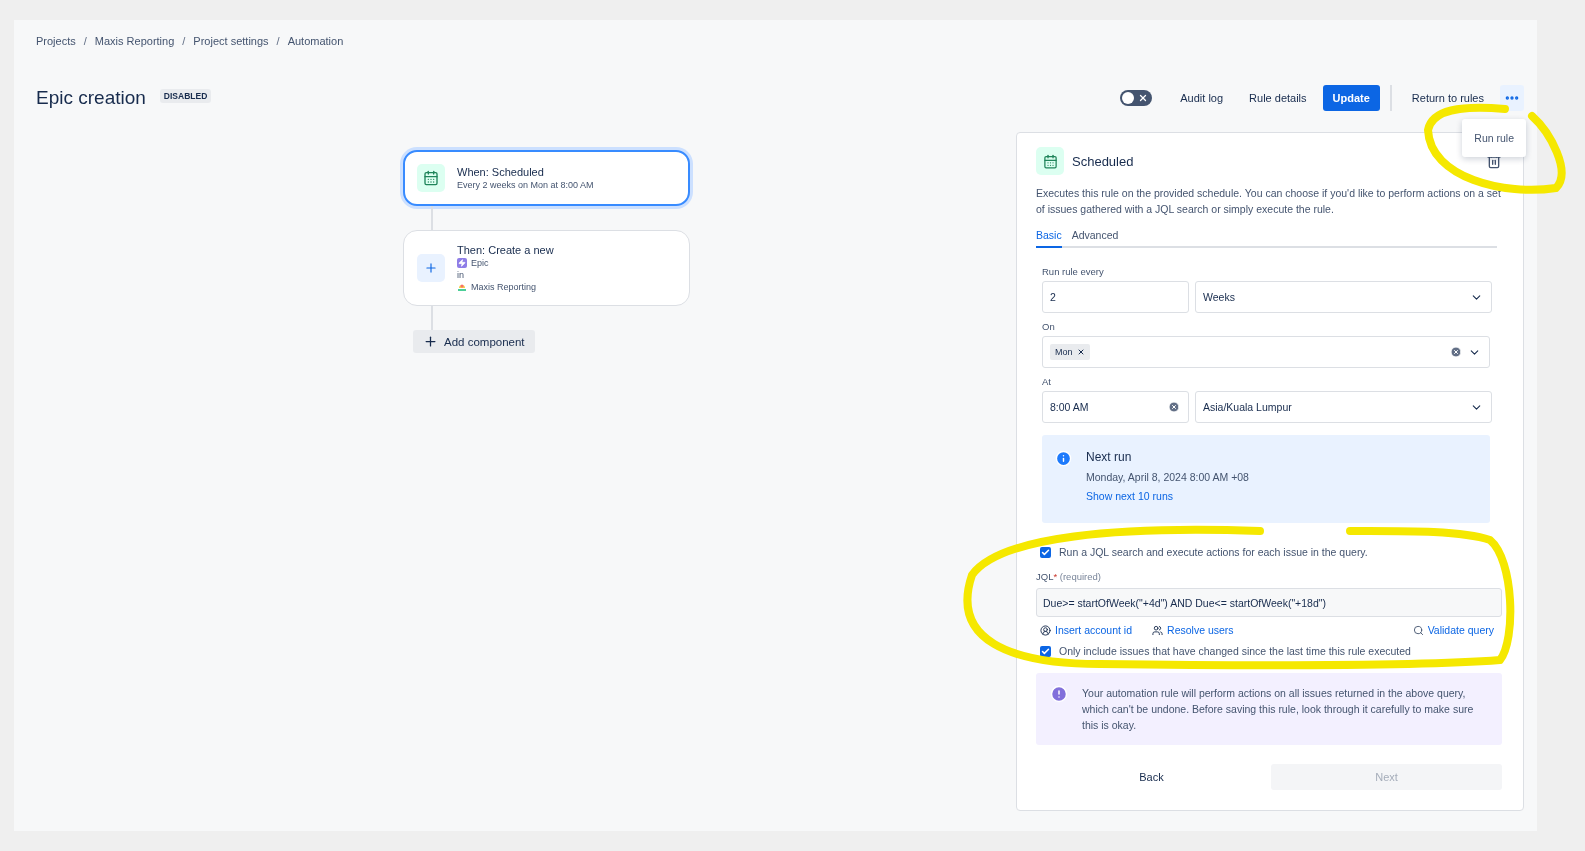 The height and width of the screenshot is (851, 1585). What do you see at coordinates (1351, 98) in the screenshot?
I see `update-button: Update` at bounding box center [1351, 98].